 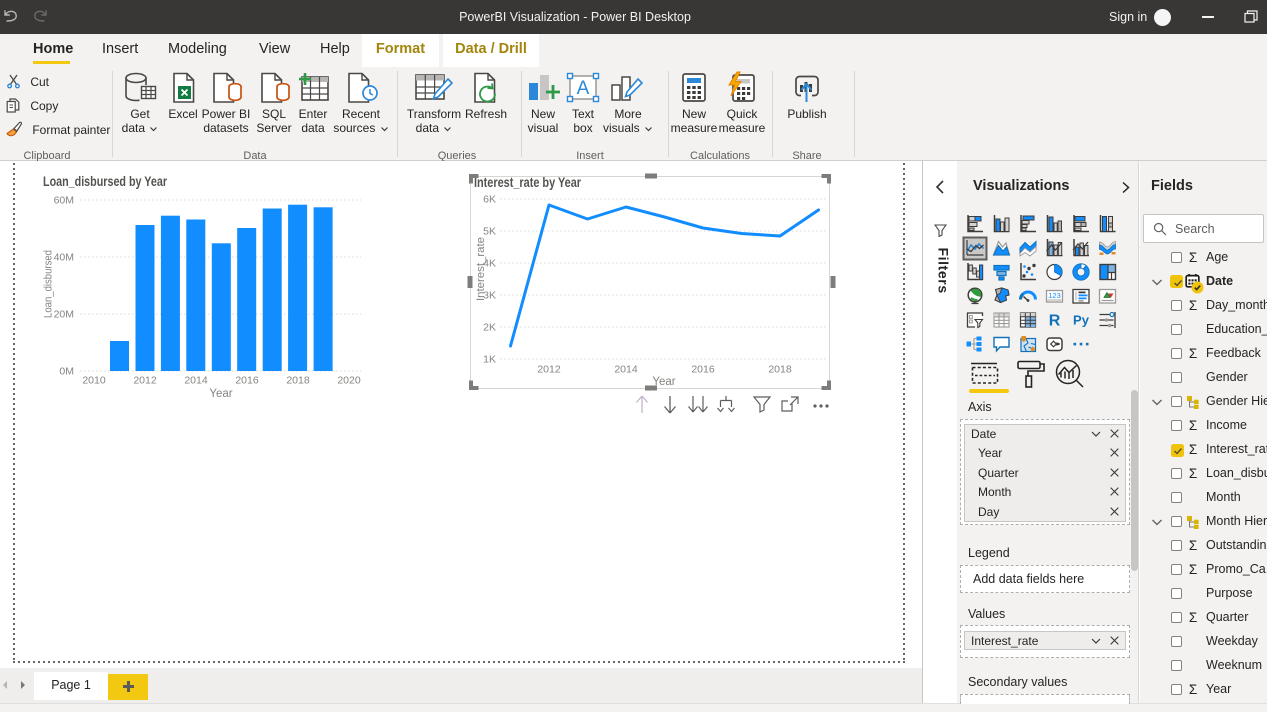 What do you see at coordinates (66, 372) in the screenshot?
I see `svg-text: 0M` at bounding box center [66, 372].